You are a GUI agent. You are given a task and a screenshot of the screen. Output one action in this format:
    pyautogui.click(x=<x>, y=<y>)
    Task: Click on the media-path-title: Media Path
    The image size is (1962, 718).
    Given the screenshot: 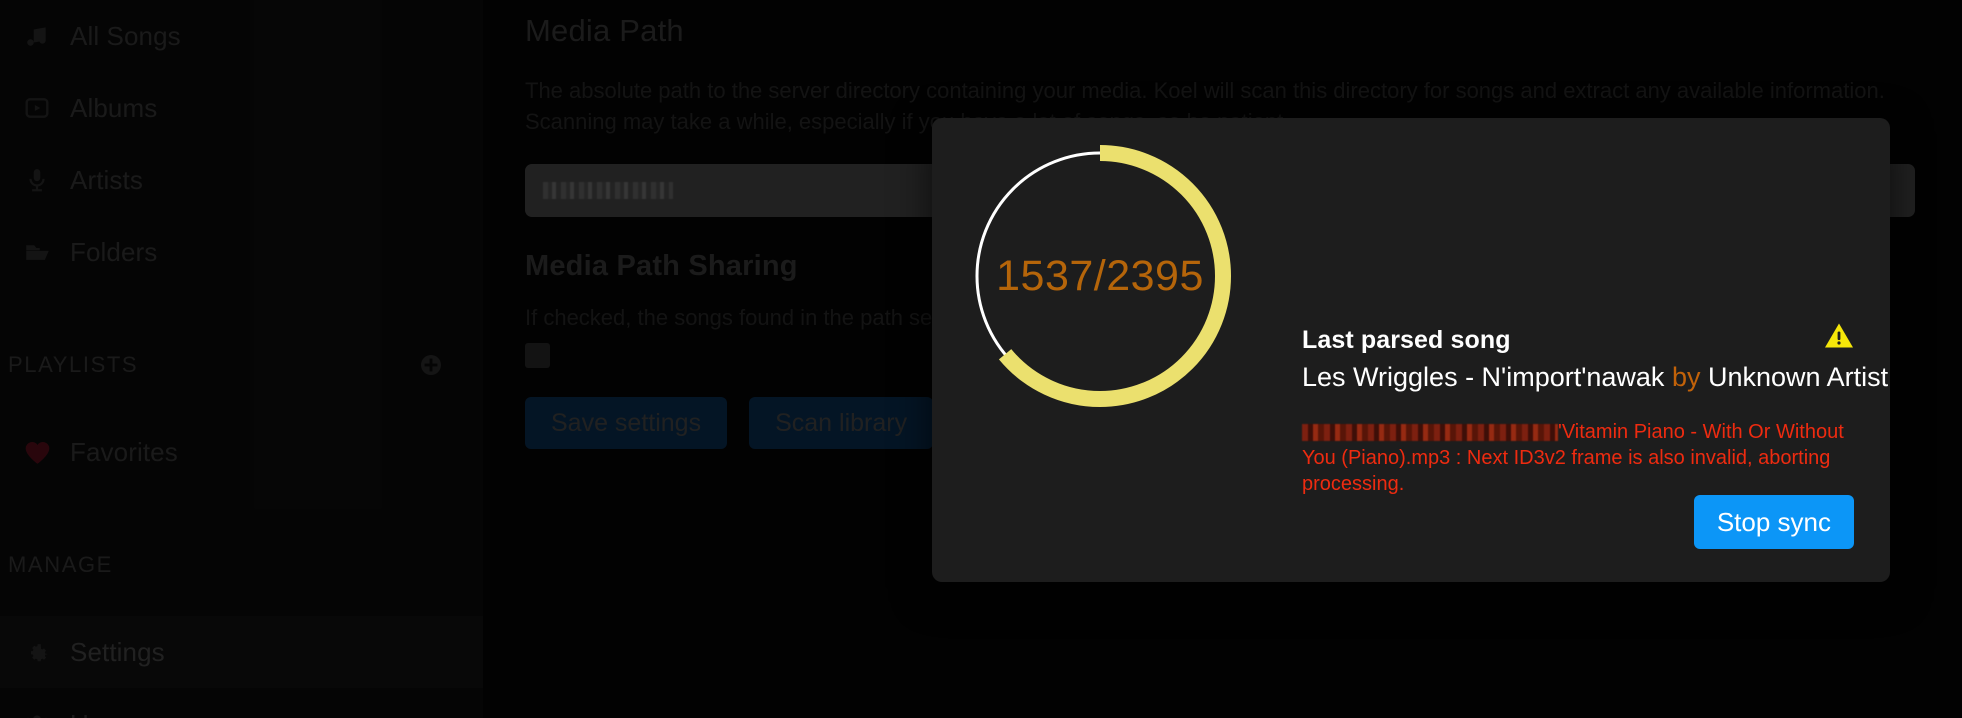 What is the action you would take?
    pyautogui.click(x=604, y=30)
    